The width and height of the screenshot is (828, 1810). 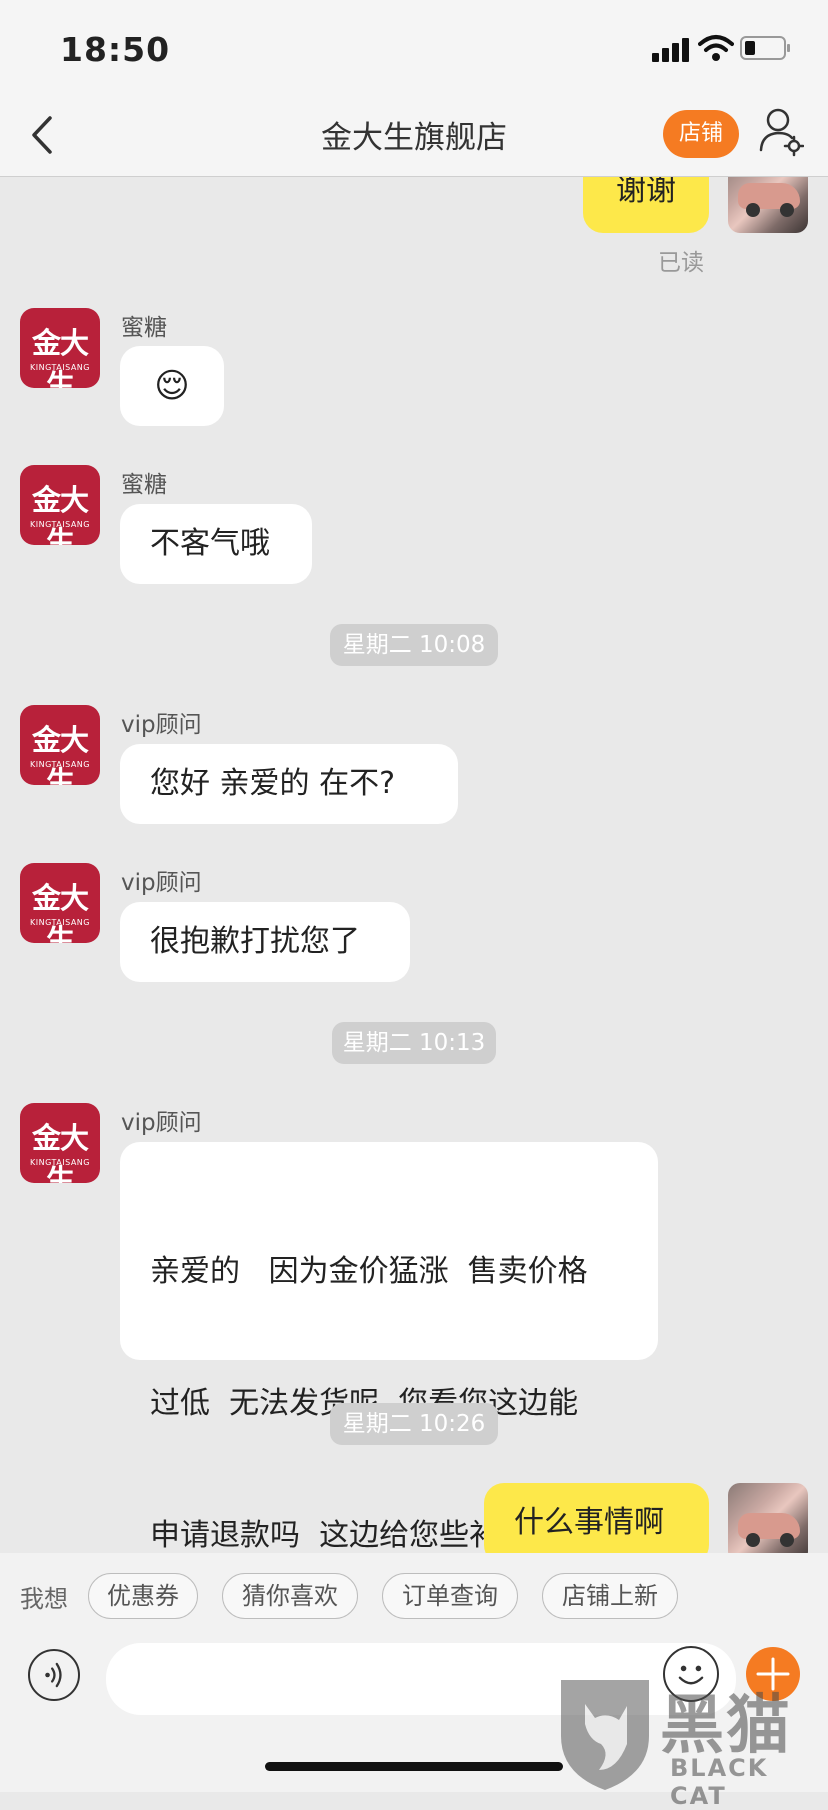 What do you see at coordinates (414, 645) in the screenshot?
I see `timestamp: 星期二 10:08` at bounding box center [414, 645].